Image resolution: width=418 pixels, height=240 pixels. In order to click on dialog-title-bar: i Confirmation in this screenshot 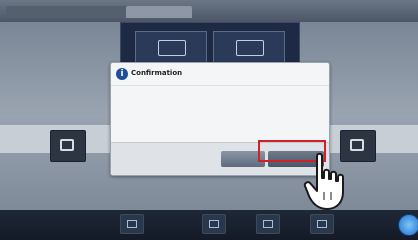, I will do `click(220, 74)`.